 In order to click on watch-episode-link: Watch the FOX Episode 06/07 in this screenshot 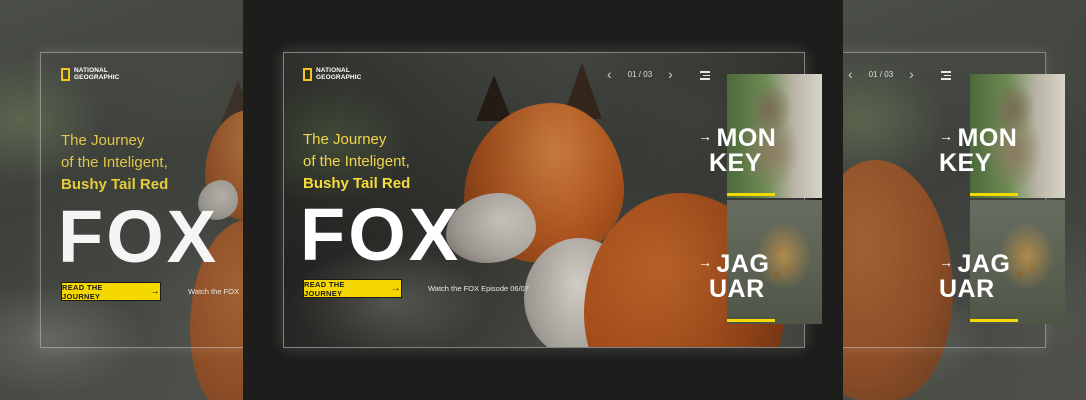, I will do `click(478, 288)`.